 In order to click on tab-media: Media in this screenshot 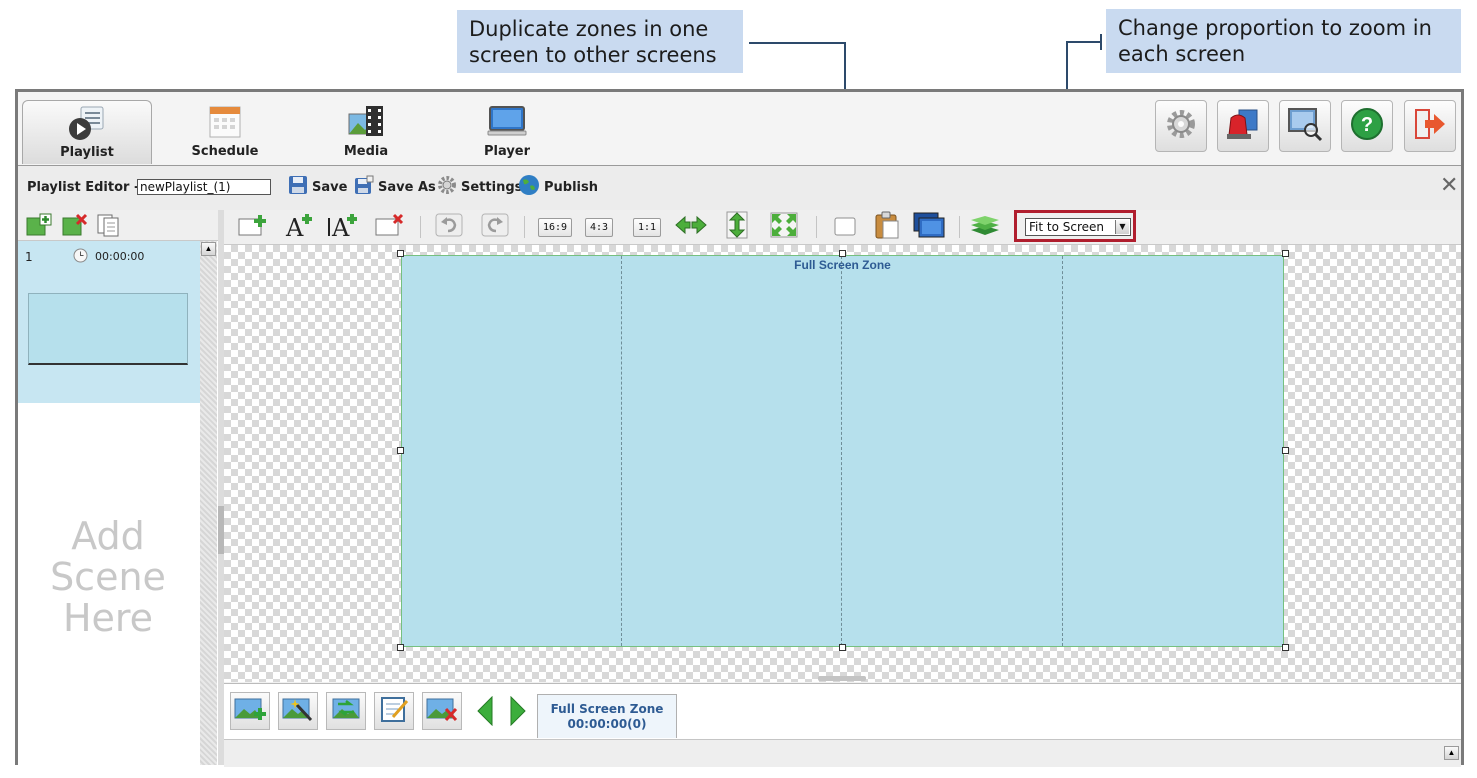, I will do `click(366, 132)`.